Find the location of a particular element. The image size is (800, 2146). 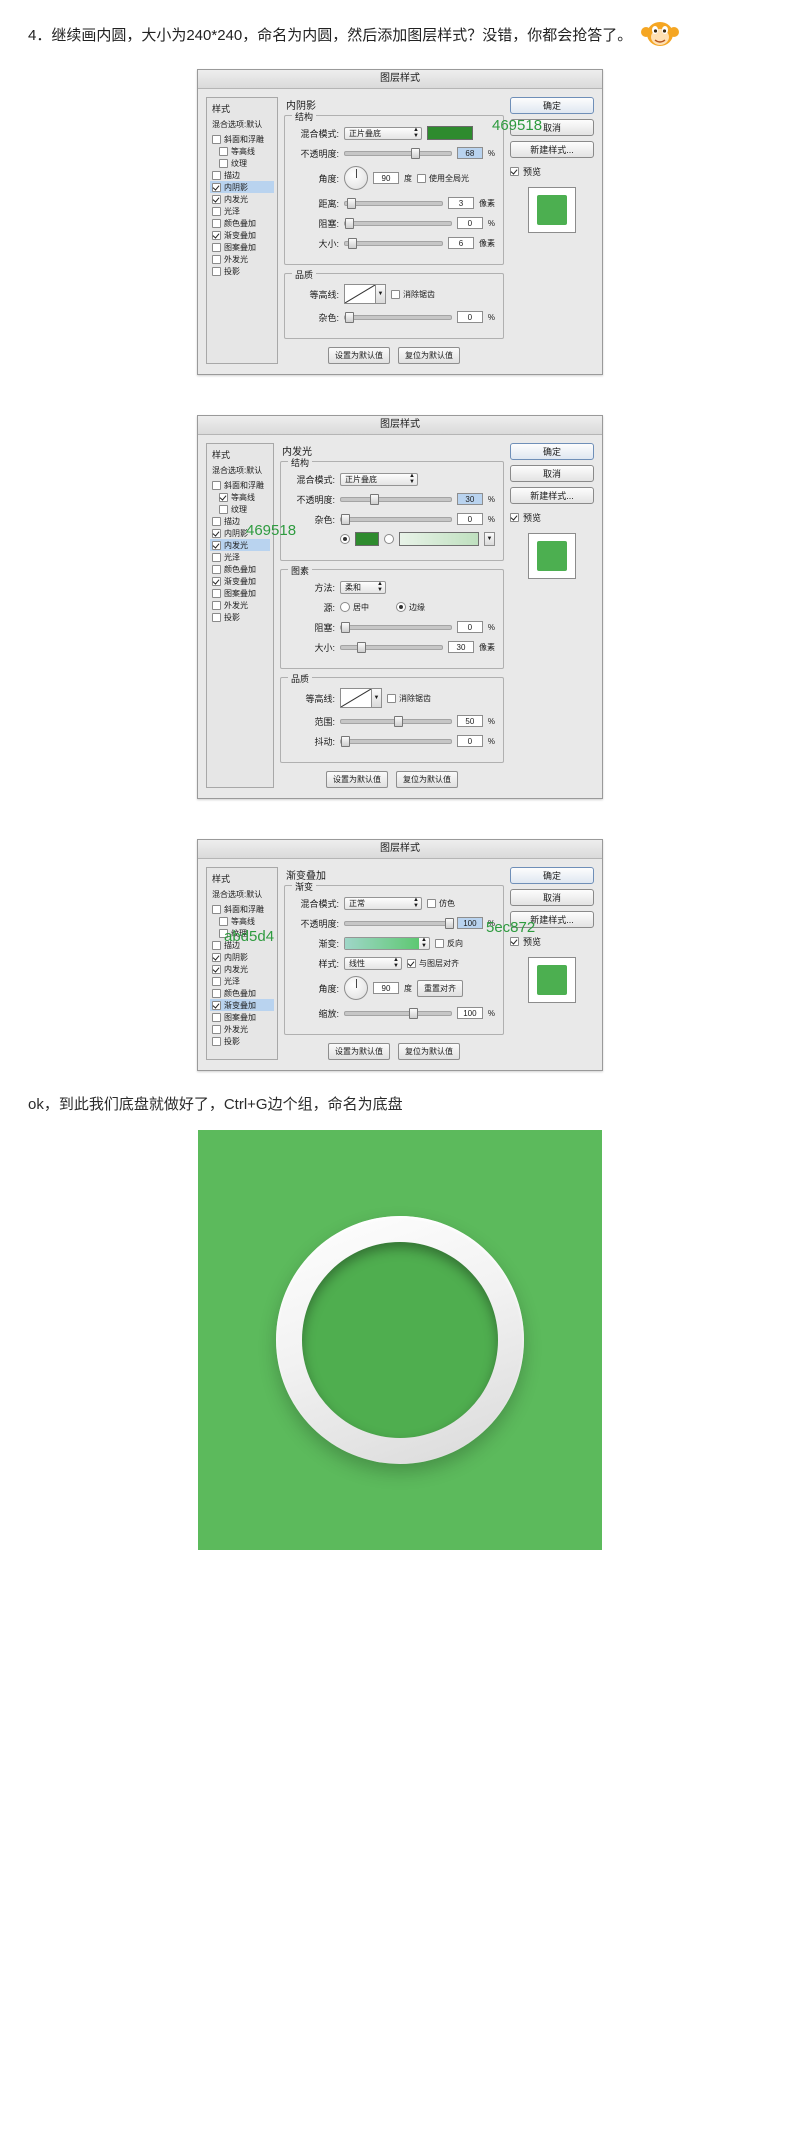

style-item-satin: 光泽 is located at coordinates (242, 981).